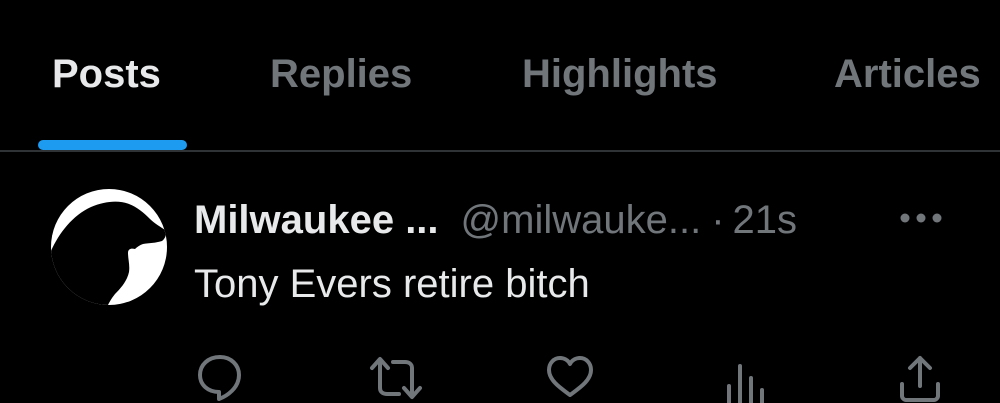 Image resolution: width=1000 pixels, height=403 pixels. I want to click on like-icon, so click(570, 376).